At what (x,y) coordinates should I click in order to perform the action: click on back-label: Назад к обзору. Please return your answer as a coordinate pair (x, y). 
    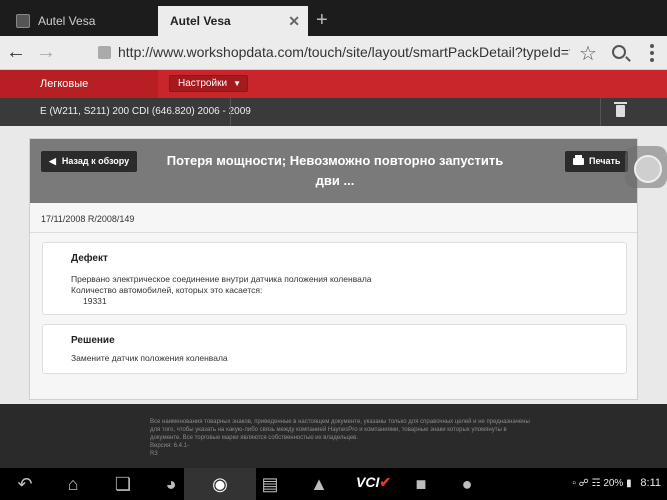
    Looking at the image, I should click on (95, 161).